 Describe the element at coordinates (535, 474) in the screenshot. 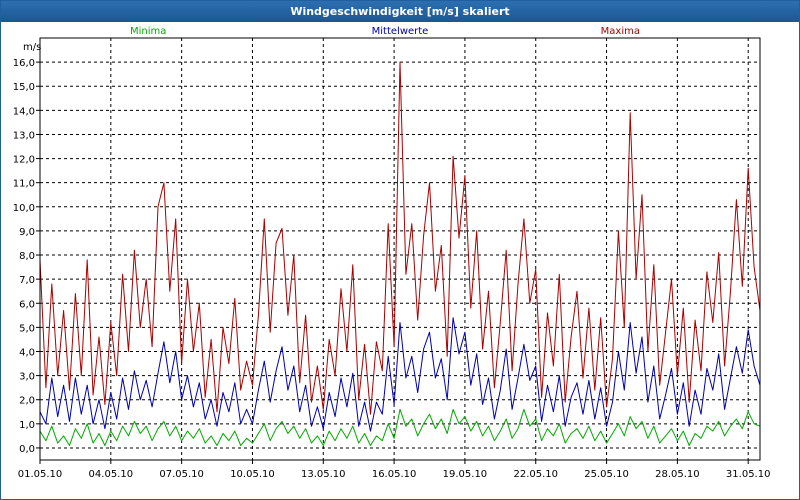

I see `x-tick-label: 22.05.10` at that location.